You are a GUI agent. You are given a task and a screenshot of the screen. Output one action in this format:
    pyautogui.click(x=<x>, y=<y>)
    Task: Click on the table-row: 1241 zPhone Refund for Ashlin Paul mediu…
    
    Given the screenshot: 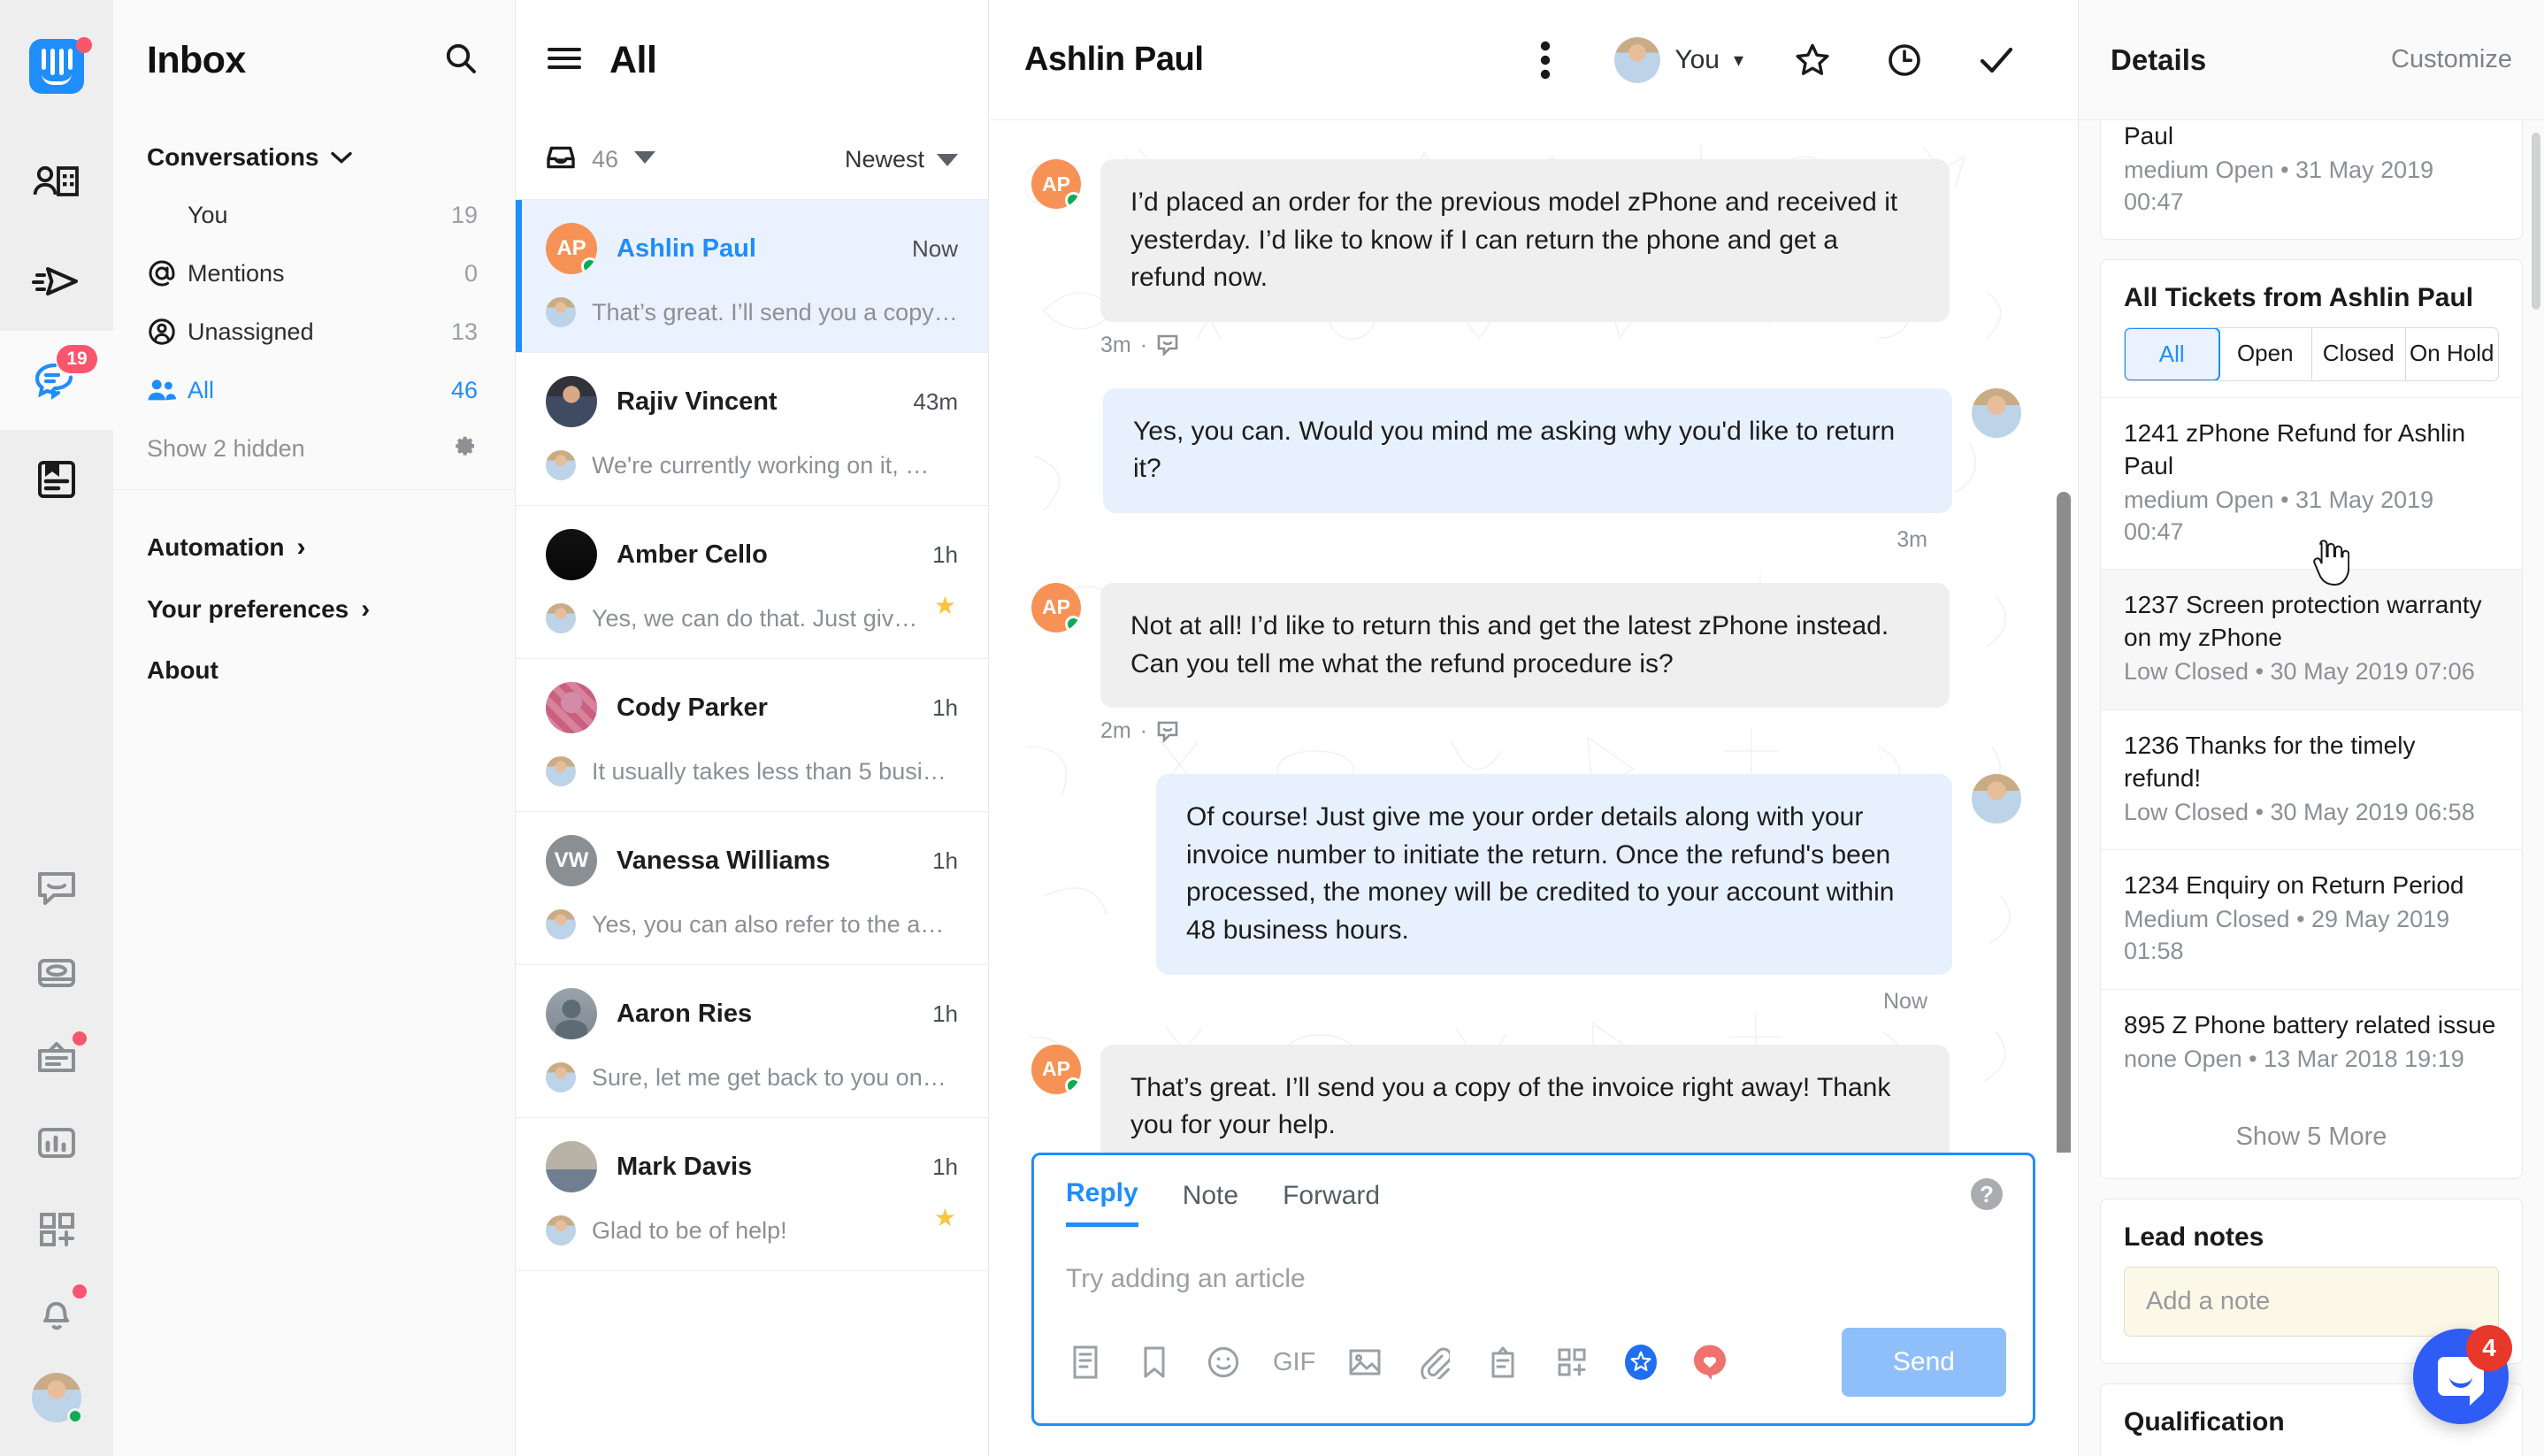 What is the action you would take?
    pyautogui.click(x=2311, y=485)
    